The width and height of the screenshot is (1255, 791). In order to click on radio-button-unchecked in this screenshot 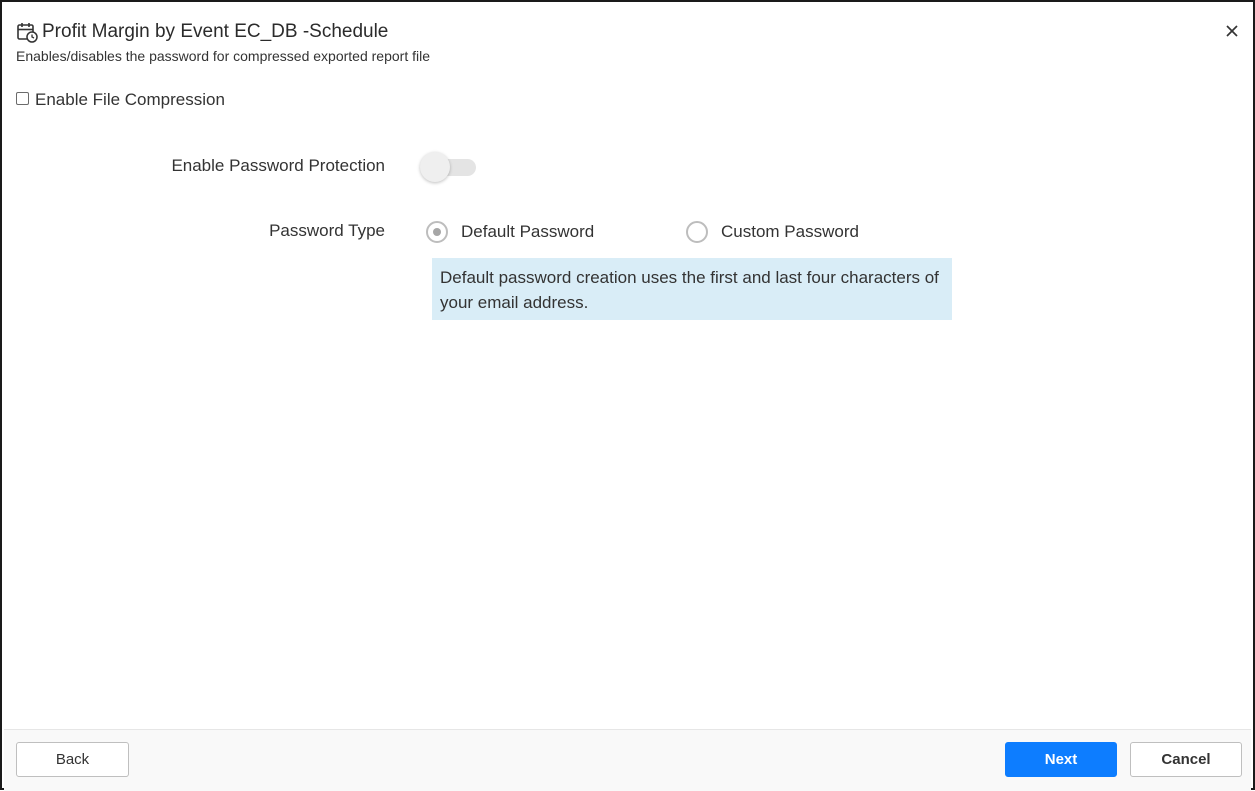, I will do `click(697, 232)`.